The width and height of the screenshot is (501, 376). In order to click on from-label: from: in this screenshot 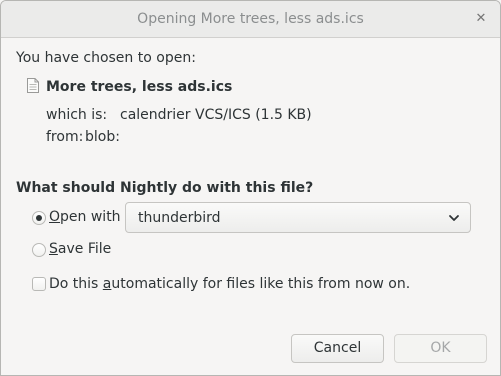, I will do `click(65, 137)`.